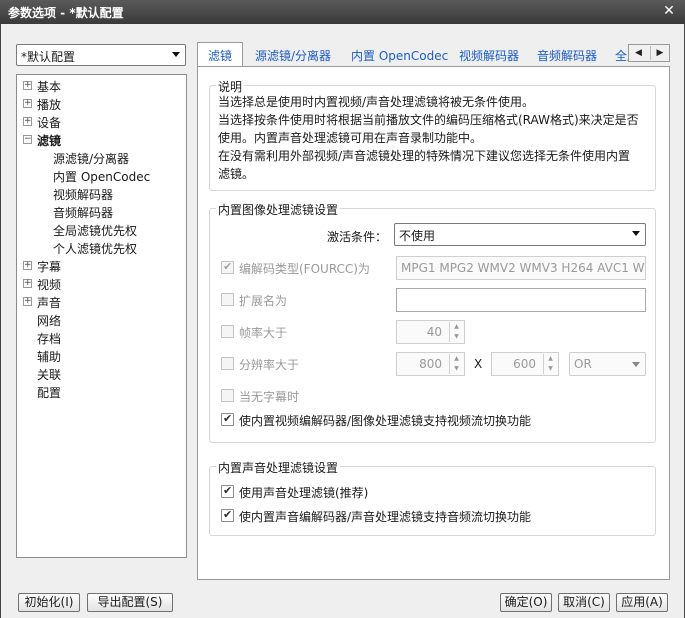 The height and width of the screenshot is (618, 685). What do you see at coordinates (97, 230) in the screenshot?
I see `tree-item: 全局滤镜优先权` at bounding box center [97, 230].